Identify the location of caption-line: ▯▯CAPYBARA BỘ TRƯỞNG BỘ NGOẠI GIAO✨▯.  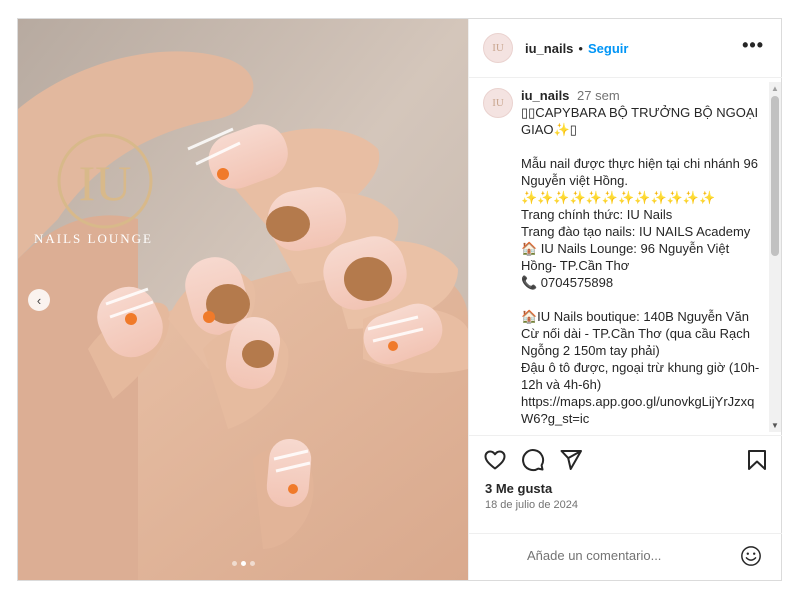
(641, 121).